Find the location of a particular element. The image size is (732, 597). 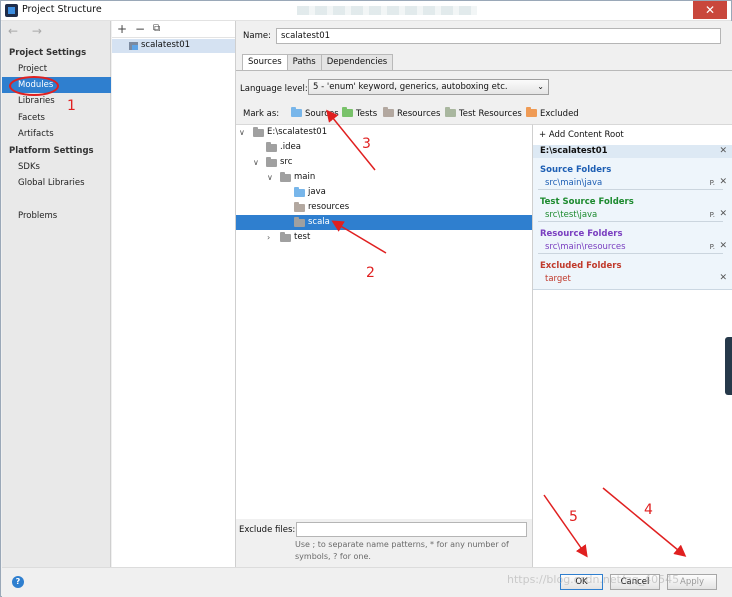

annotation-label-1: 1 is located at coordinates (71, 106).